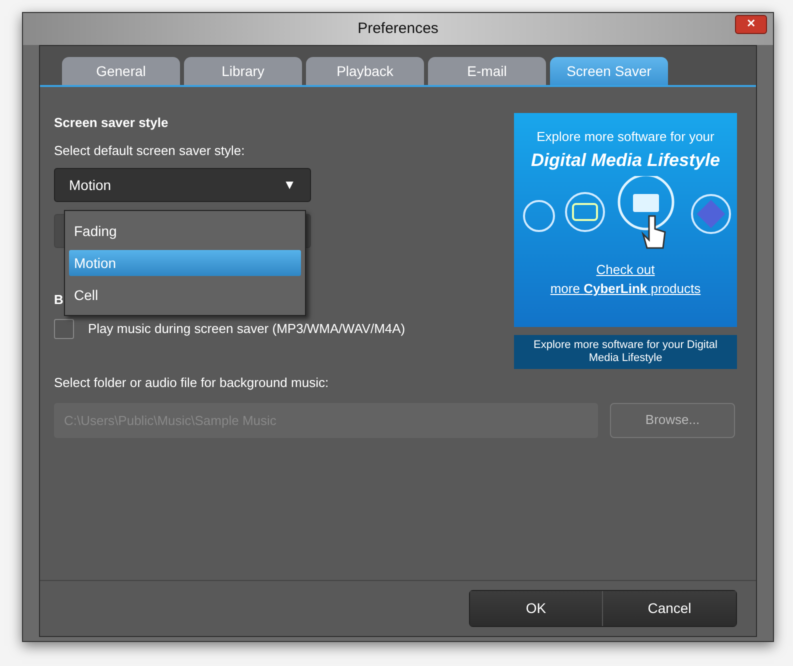  What do you see at coordinates (121, 71) in the screenshot?
I see `tab: General` at bounding box center [121, 71].